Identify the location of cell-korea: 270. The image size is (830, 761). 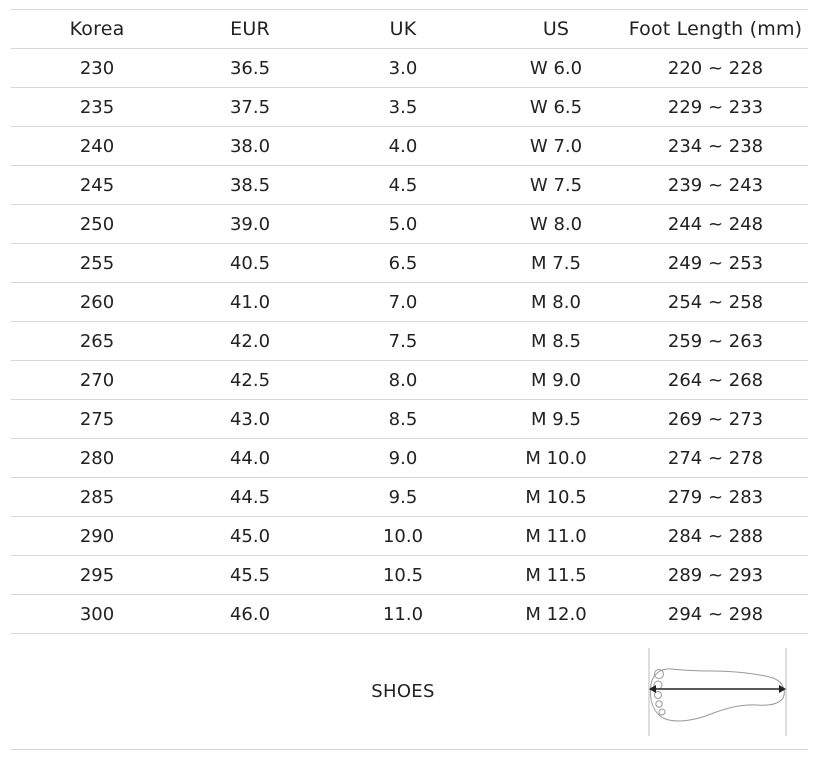
(97, 380).